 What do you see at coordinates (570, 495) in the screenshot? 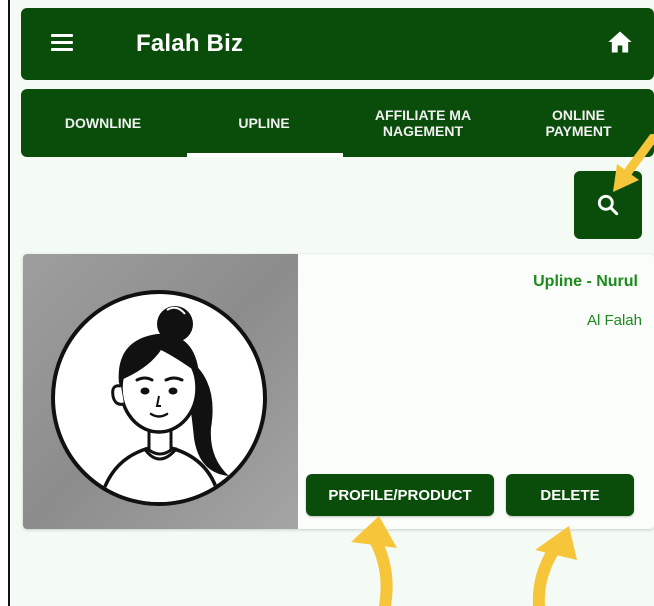
I see `delete-button: DELETE` at bounding box center [570, 495].